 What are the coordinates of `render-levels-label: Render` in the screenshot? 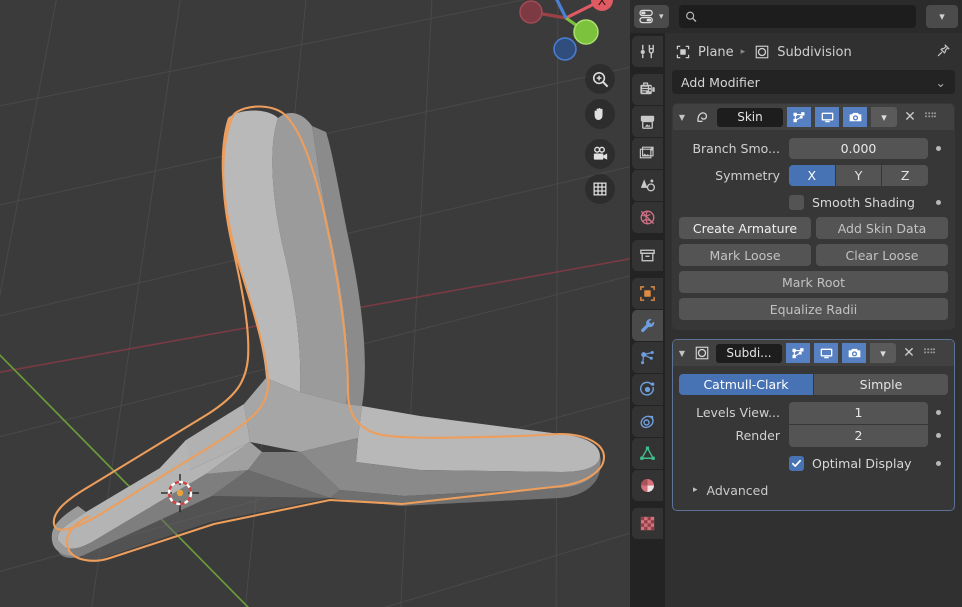 It's located at (757, 435).